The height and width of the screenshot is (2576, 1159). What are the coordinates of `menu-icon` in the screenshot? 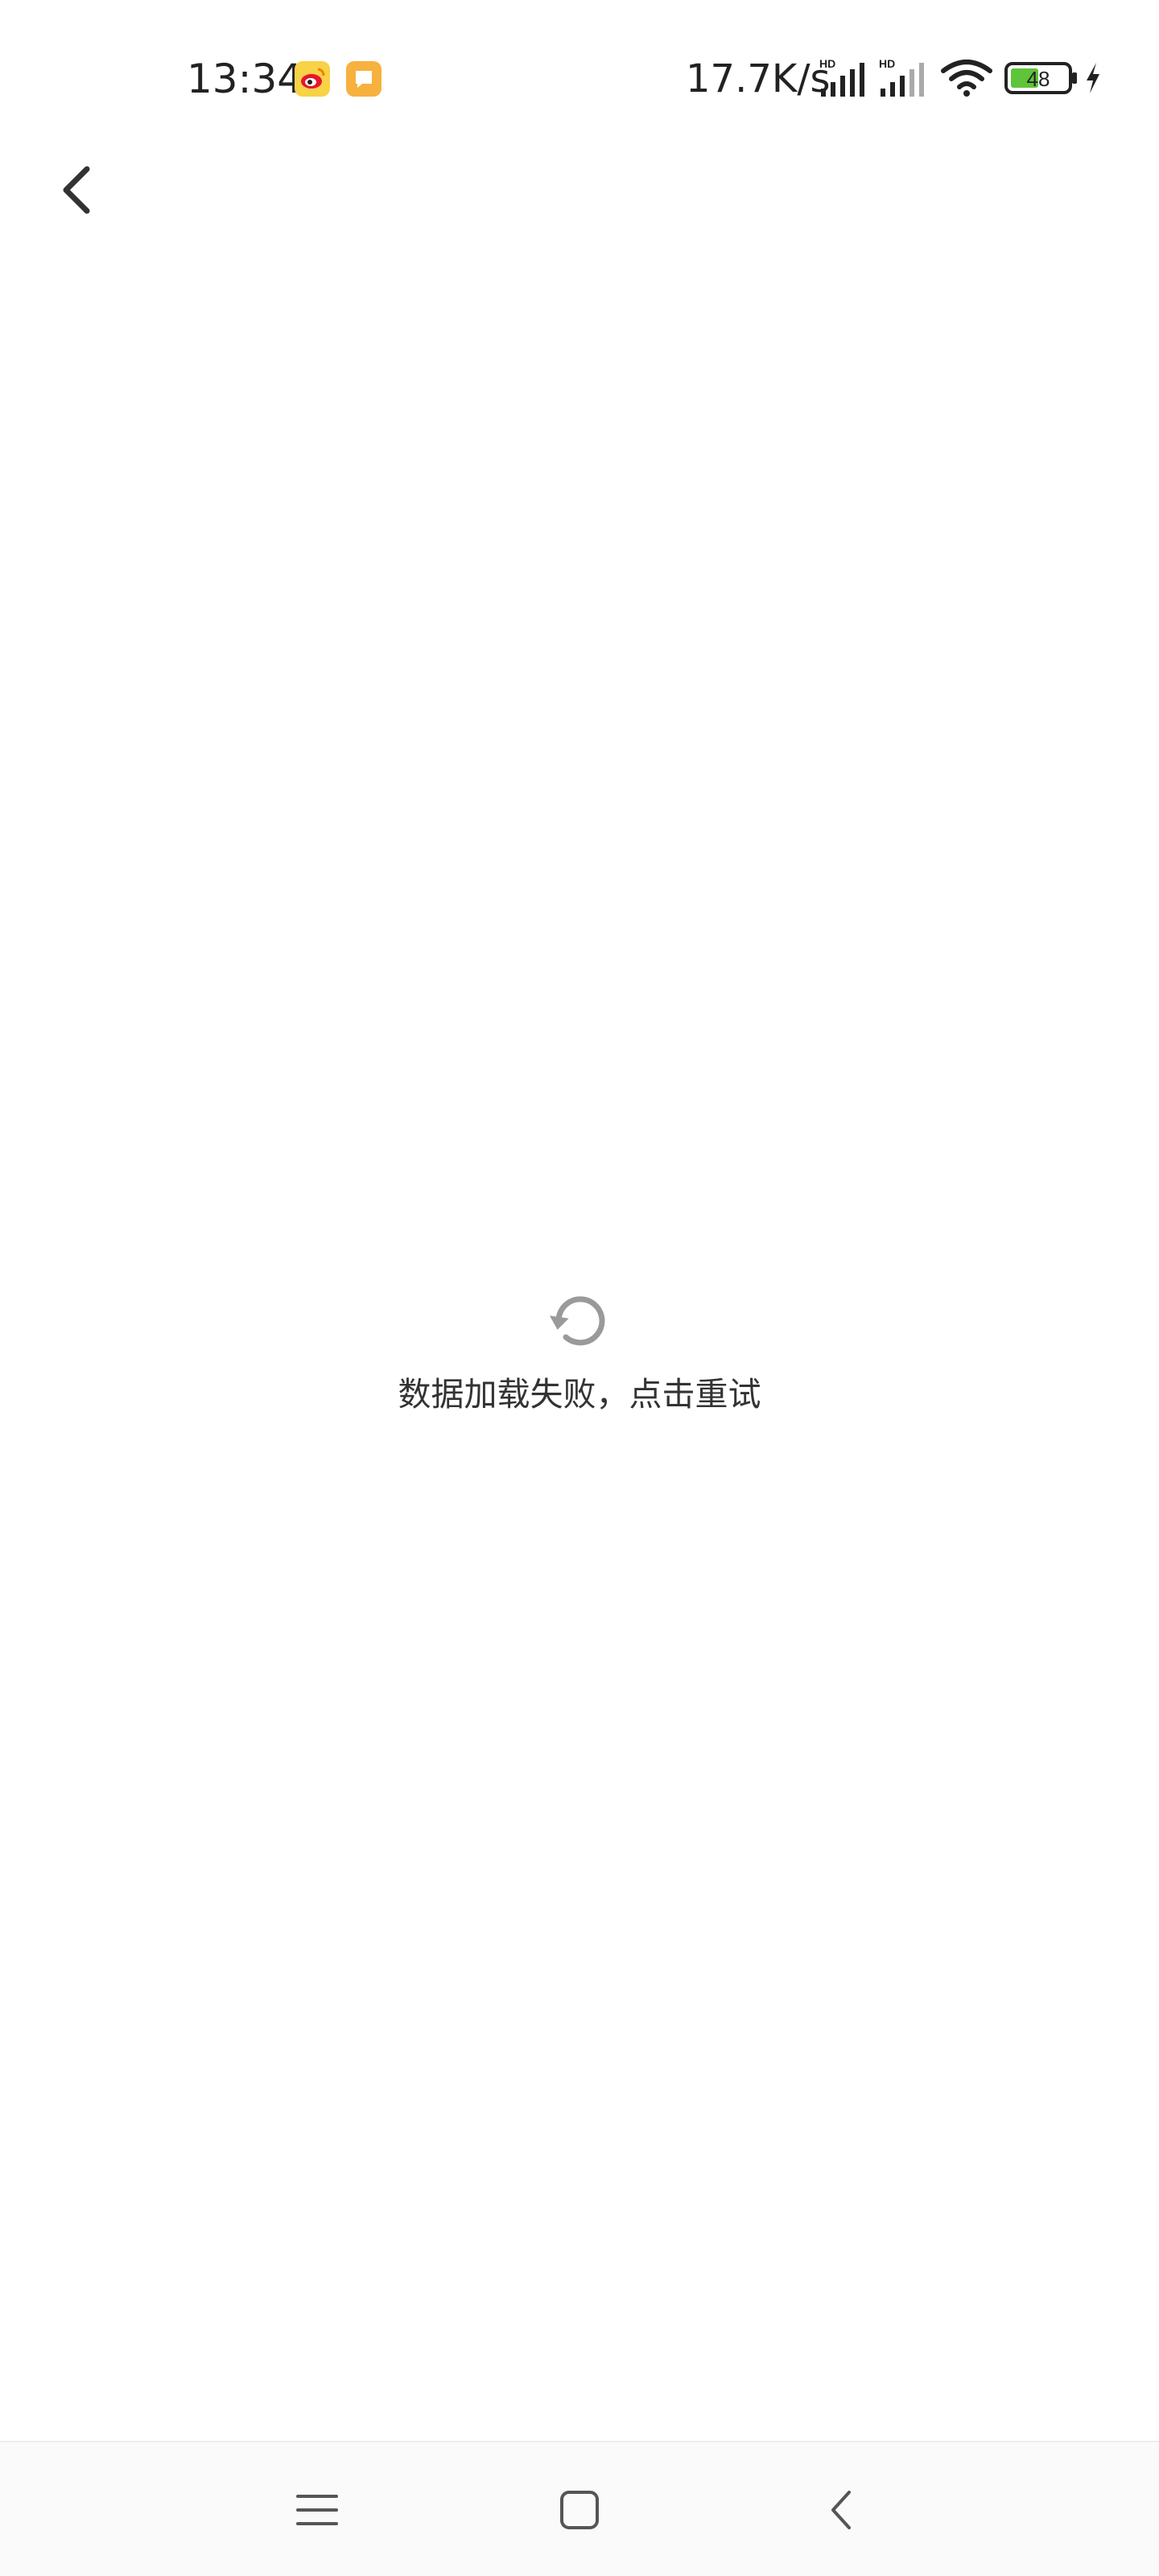 It's located at (317, 2510).